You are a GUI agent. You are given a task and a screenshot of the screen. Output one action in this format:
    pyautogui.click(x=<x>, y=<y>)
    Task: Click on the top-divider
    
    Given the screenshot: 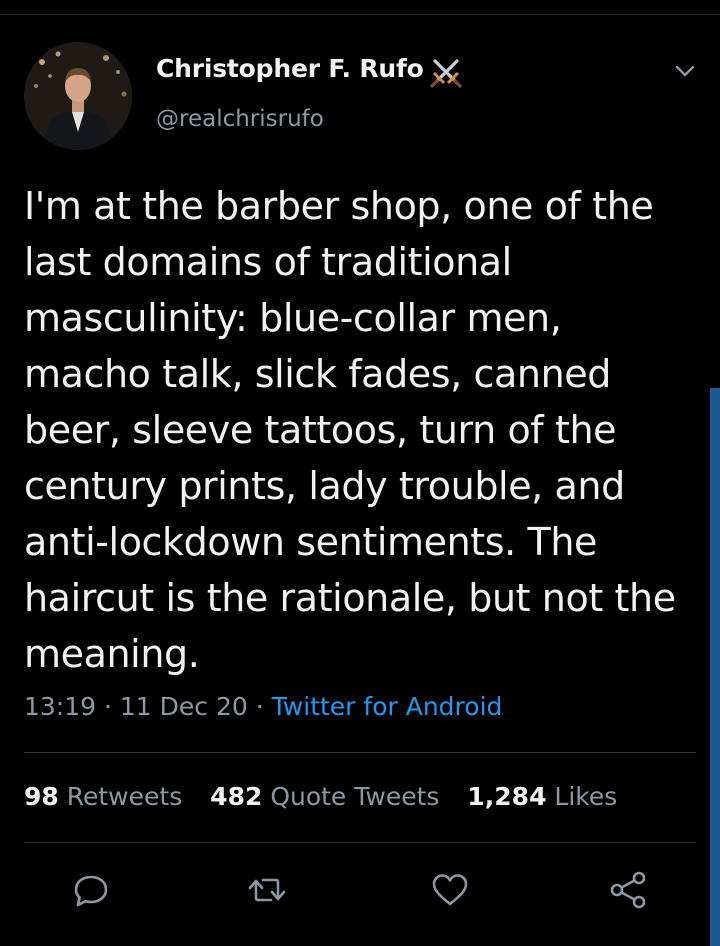 What is the action you would take?
    pyautogui.click(x=360, y=14)
    